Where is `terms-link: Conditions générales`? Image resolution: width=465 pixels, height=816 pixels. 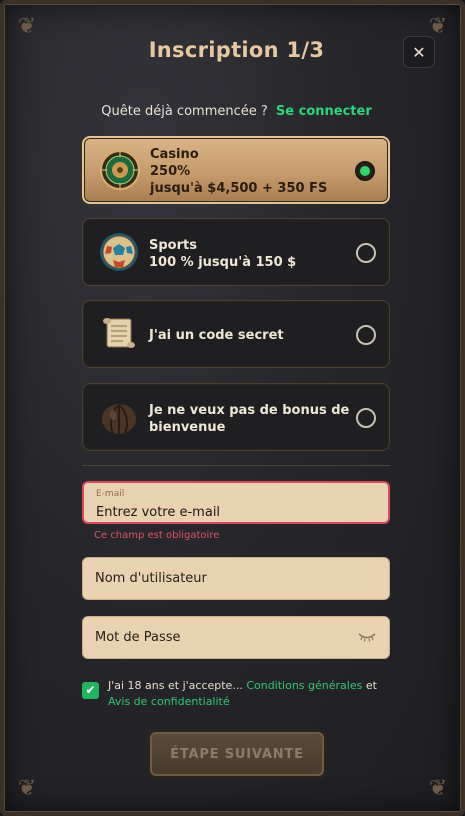 terms-link: Conditions générales is located at coordinates (304, 685).